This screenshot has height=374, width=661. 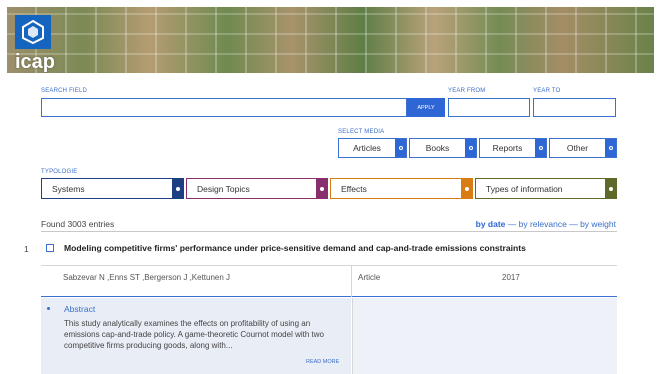 What do you see at coordinates (426, 107) in the screenshot?
I see `apply-button: APPLY` at bounding box center [426, 107].